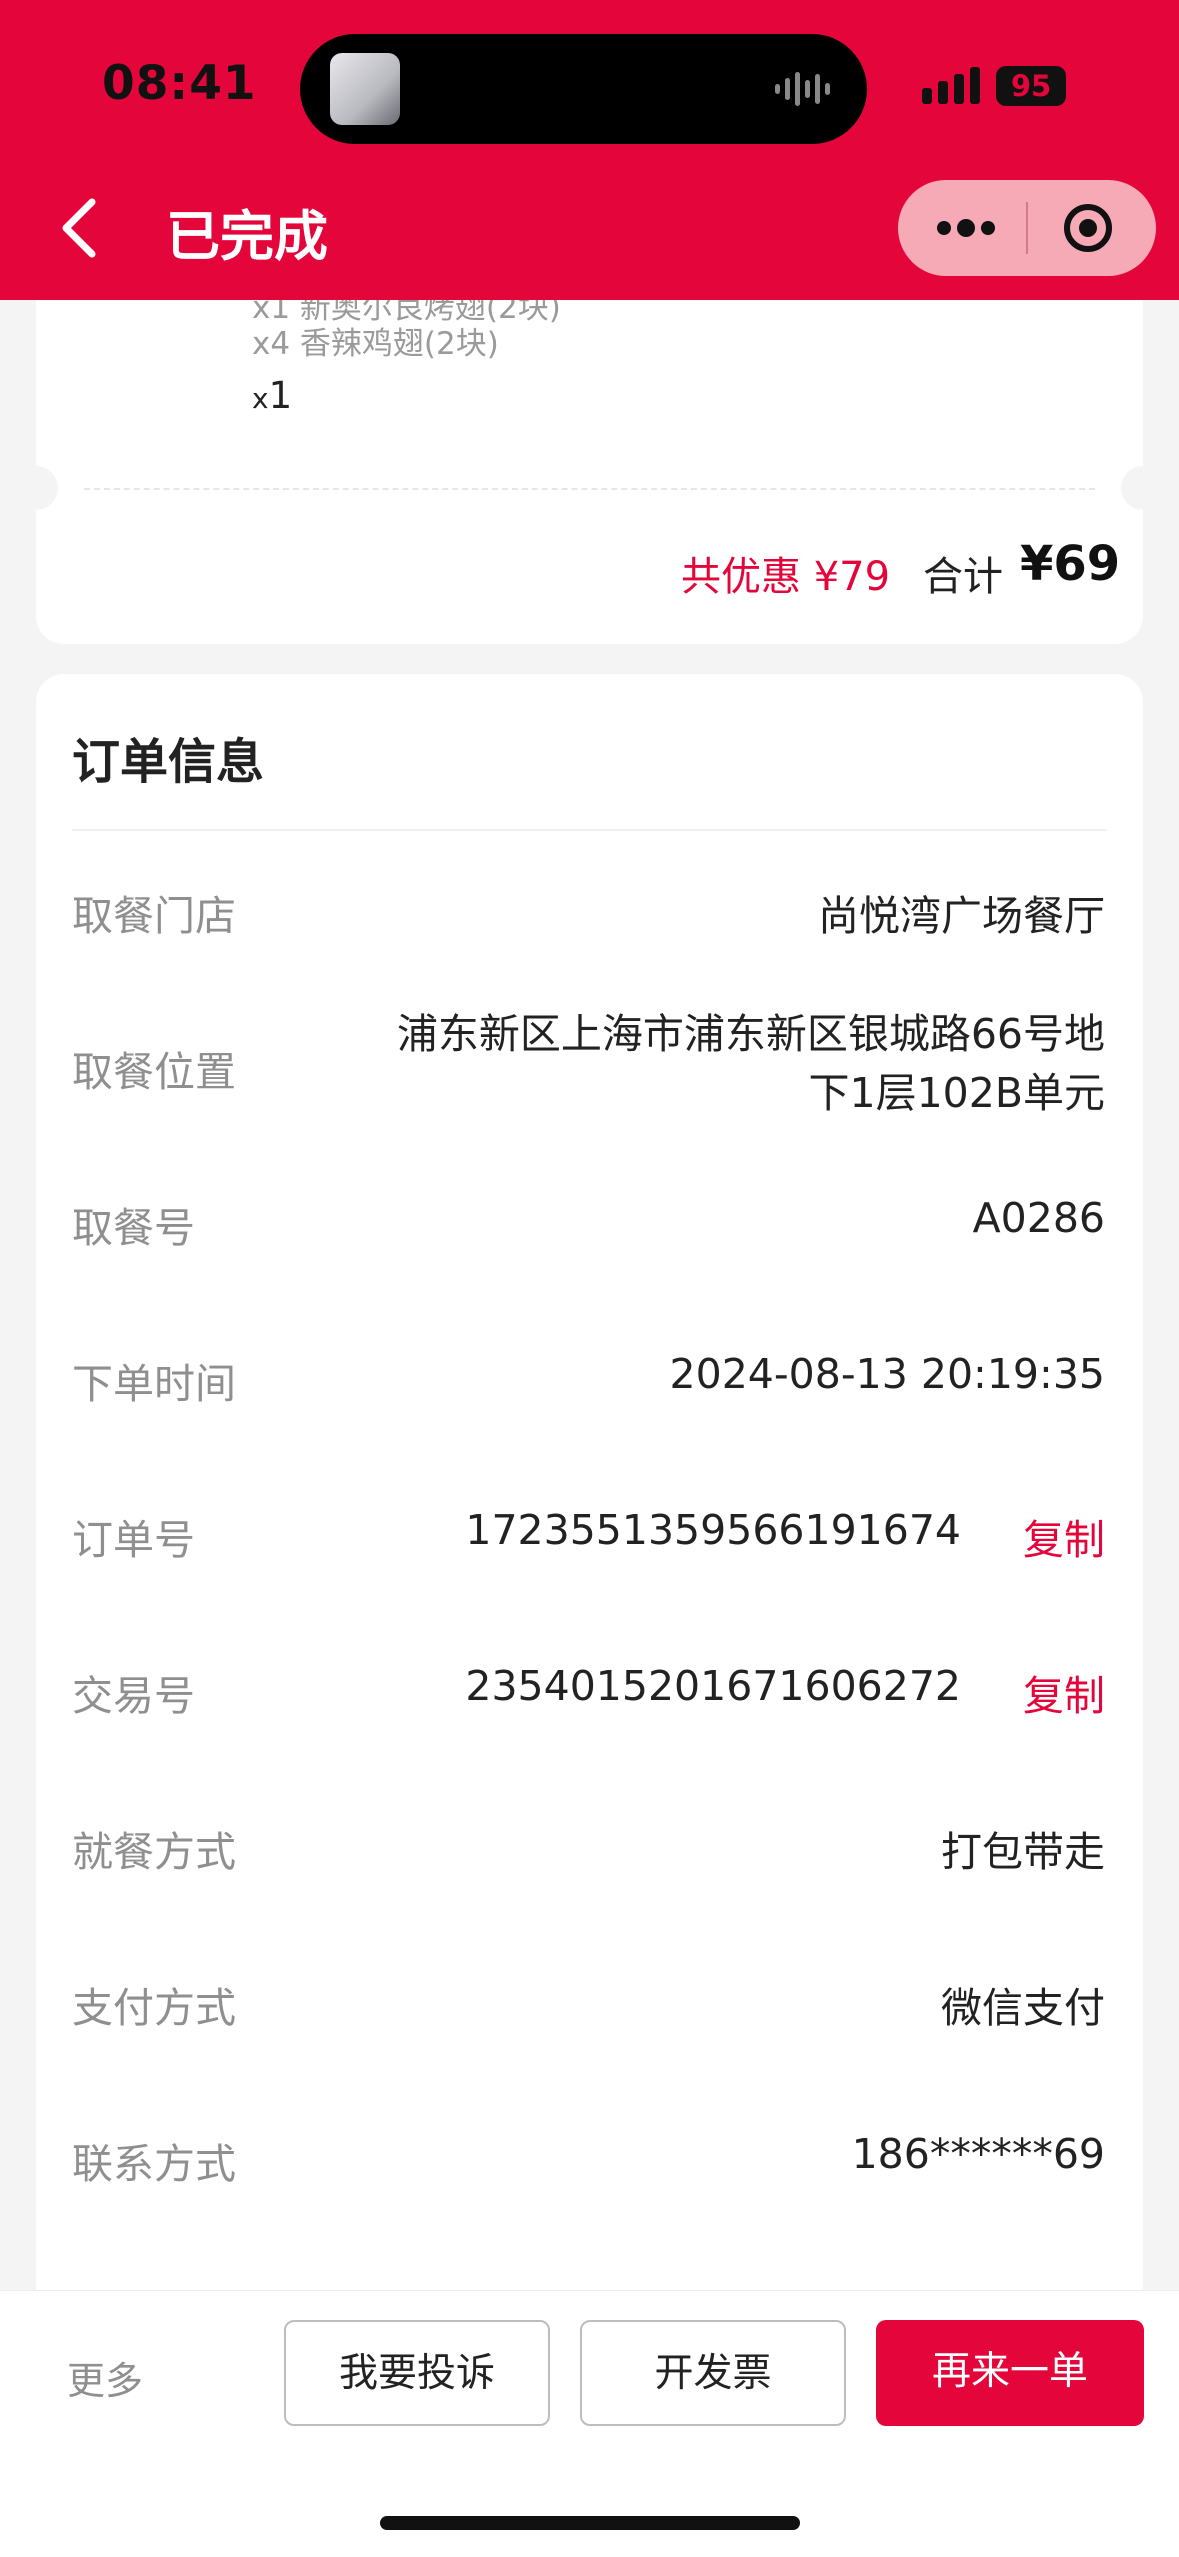  Describe the element at coordinates (1064, 1692) in the screenshot. I see `copy-transaction-number-button: 复制` at that location.